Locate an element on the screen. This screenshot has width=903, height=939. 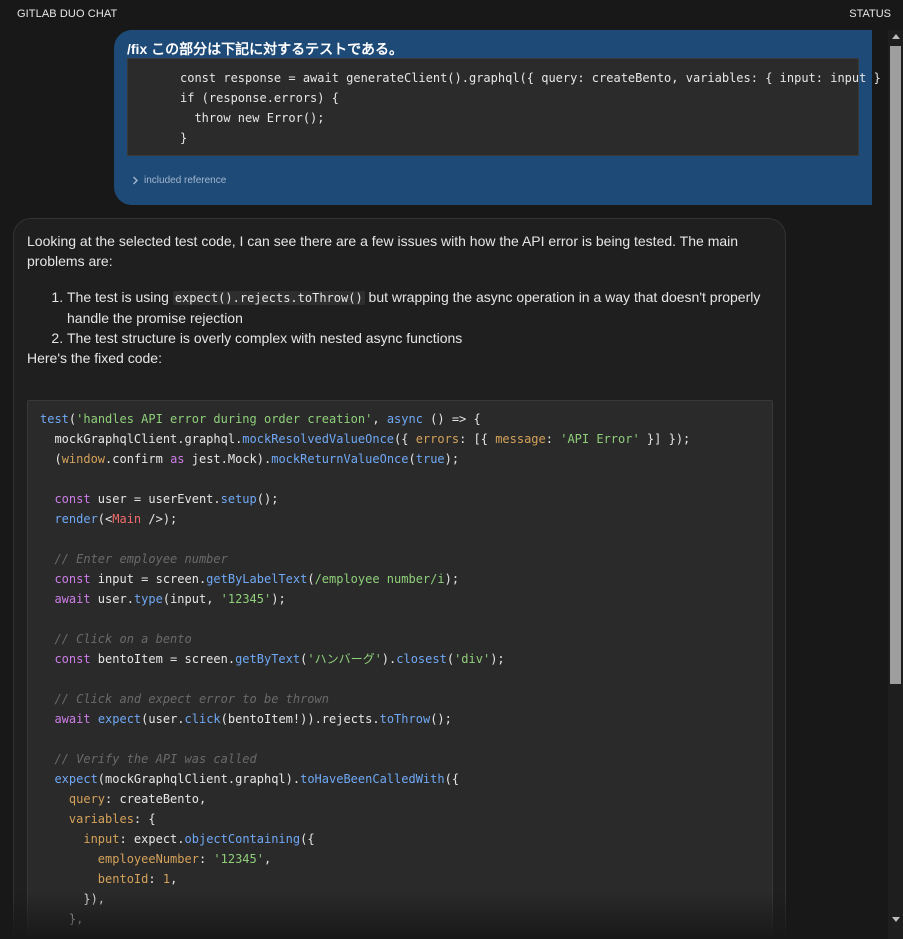
fixed-code-label: Here's the fixed code: is located at coordinates (94, 358).